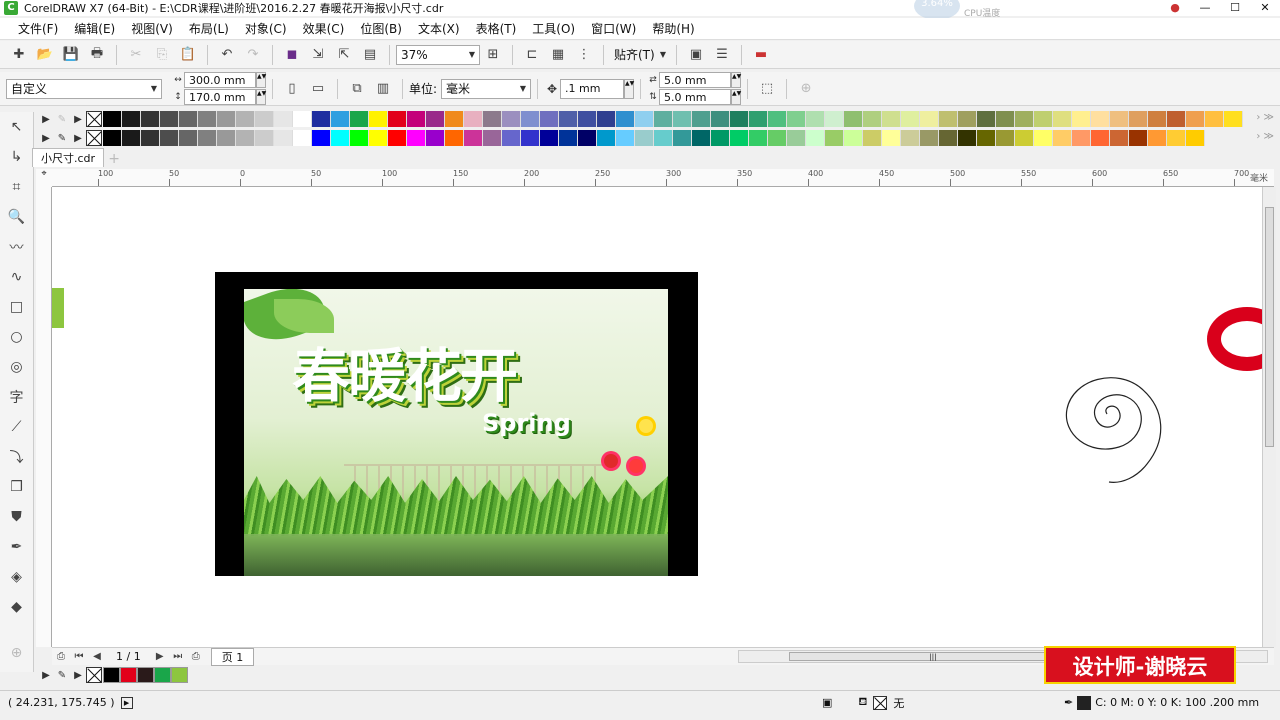 The width and height of the screenshot is (1280, 720). What do you see at coordinates (266, 28) in the screenshot?
I see `menu-item: 对象(C)` at bounding box center [266, 28].